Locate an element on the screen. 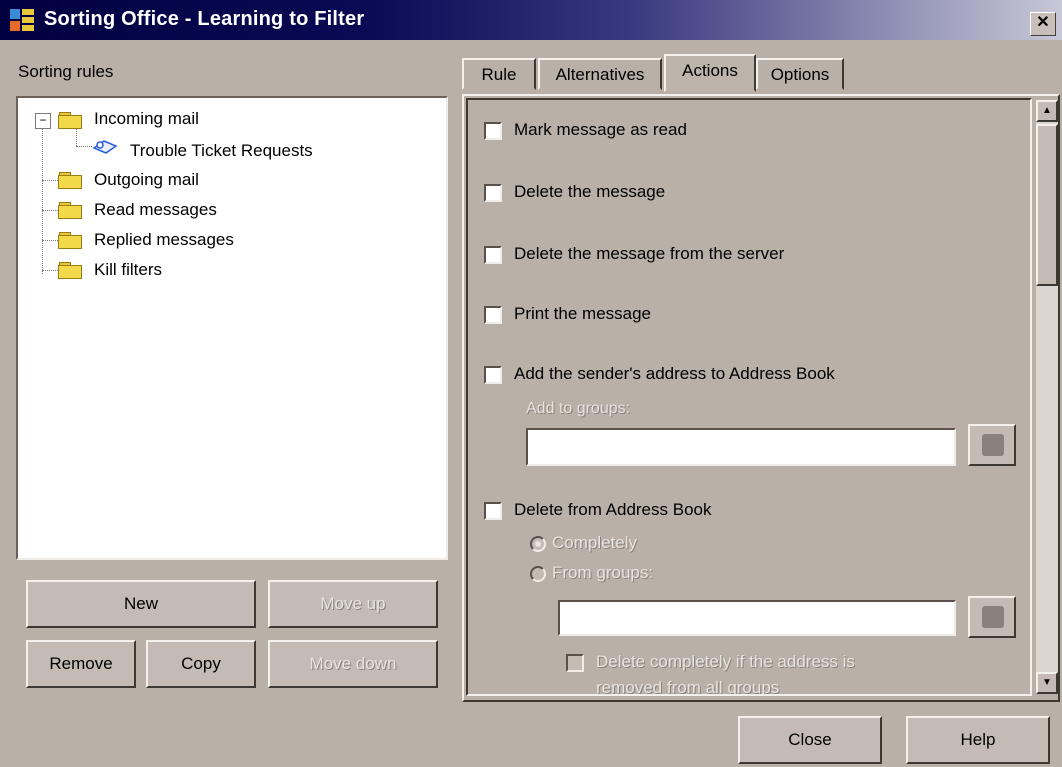 This screenshot has width=1062, height=767. print-message-label: Print the message is located at coordinates (583, 313).